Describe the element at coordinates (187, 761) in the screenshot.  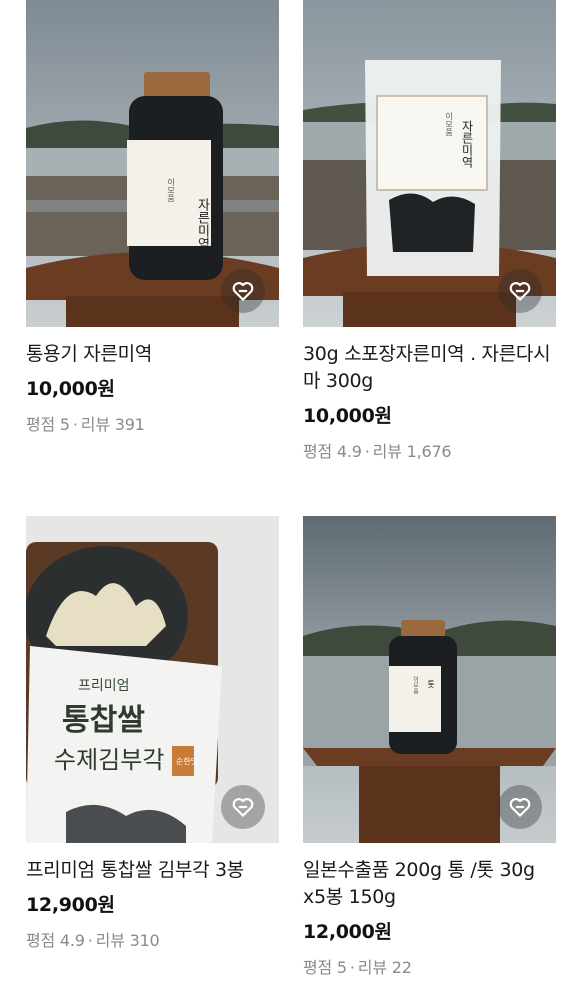
I see `bag-badge: 순한맛` at that location.